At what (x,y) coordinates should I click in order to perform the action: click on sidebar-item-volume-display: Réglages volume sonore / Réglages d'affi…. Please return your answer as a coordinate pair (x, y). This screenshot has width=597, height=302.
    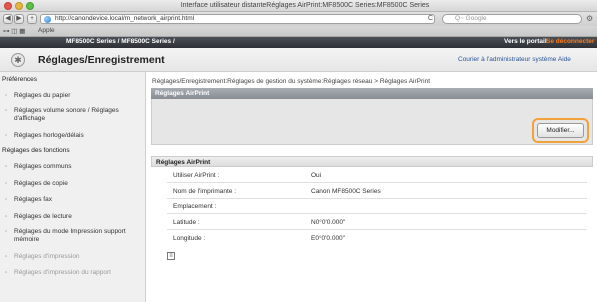
    Looking at the image, I should click on (69, 115).